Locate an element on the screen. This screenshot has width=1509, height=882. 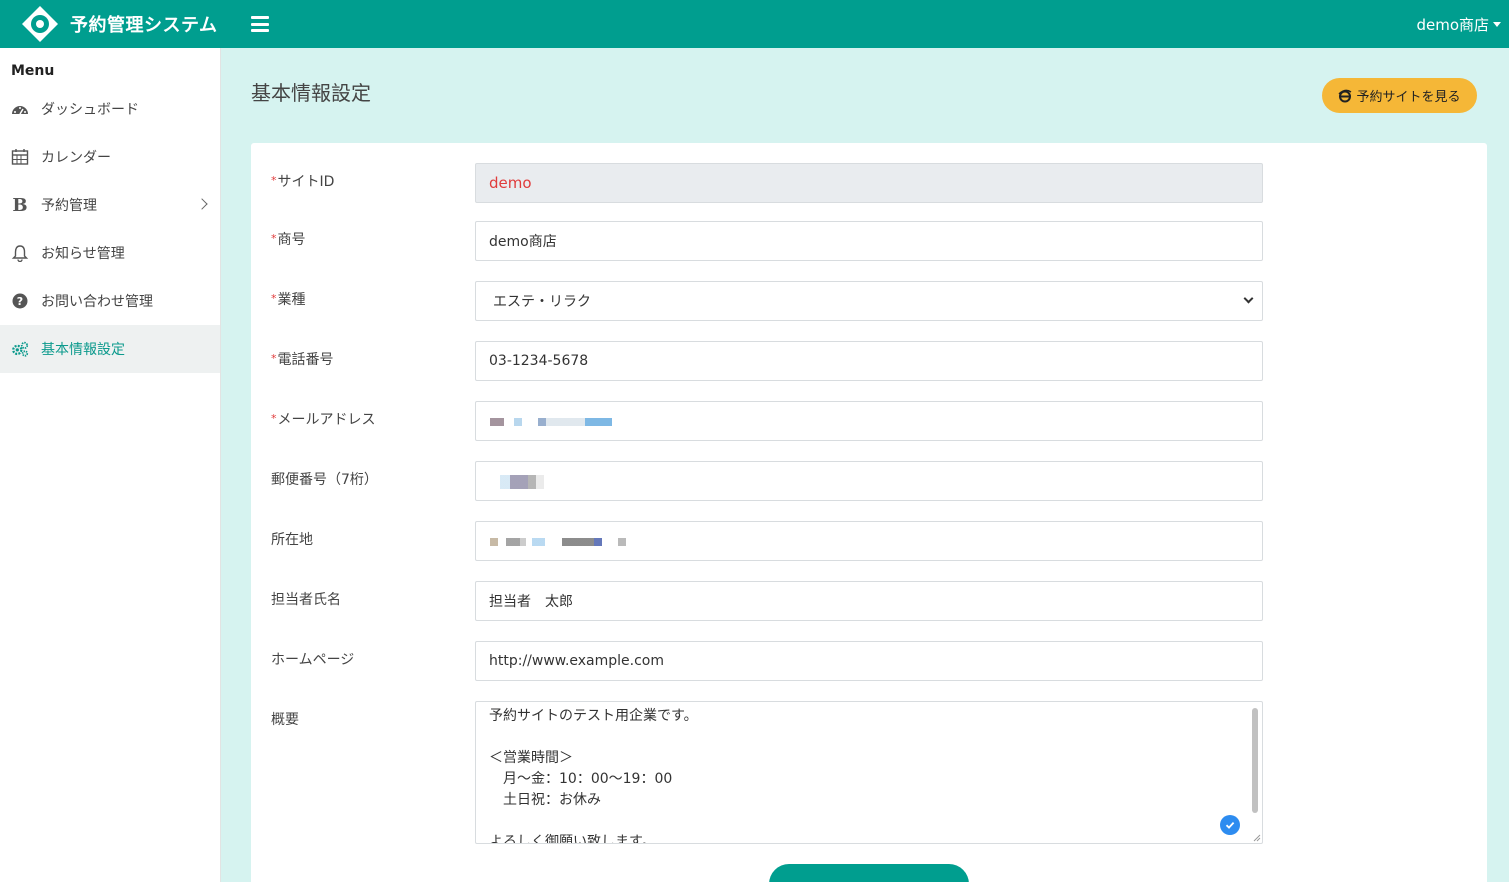
top-navbar: 予約管理システム demo商店 is located at coordinates (754, 24).